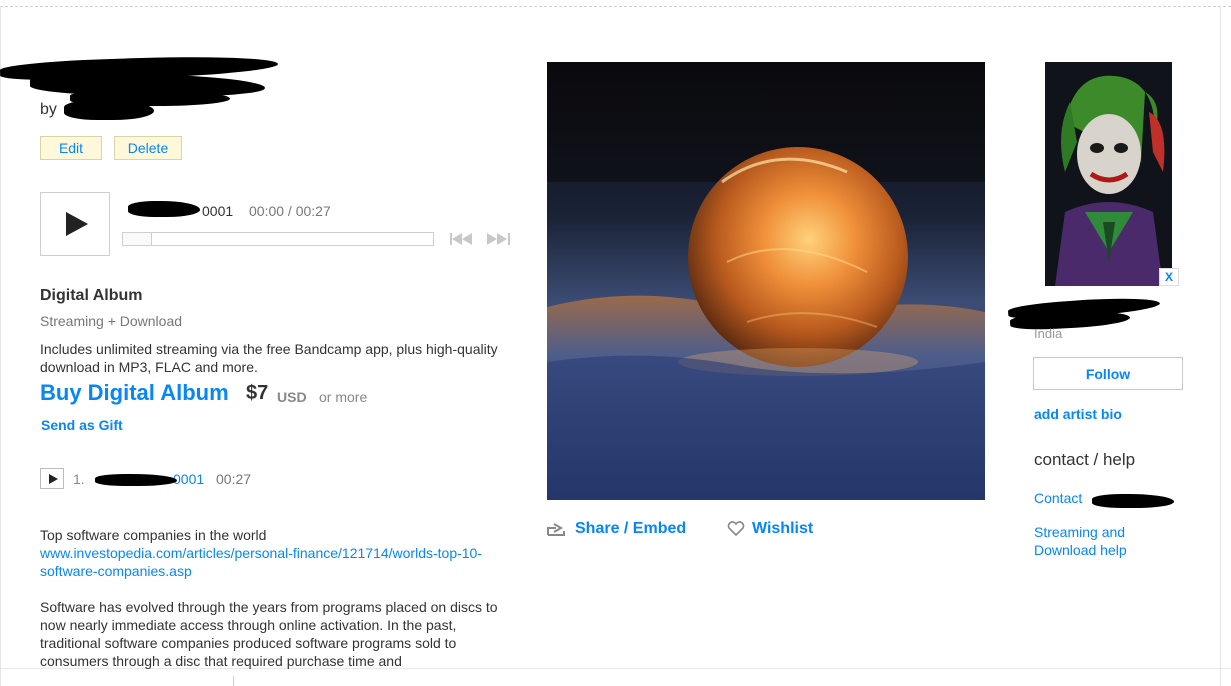  What do you see at coordinates (148, 148) in the screenshot?
I see `delete-button: Delete` at bounding box center [148, 148].